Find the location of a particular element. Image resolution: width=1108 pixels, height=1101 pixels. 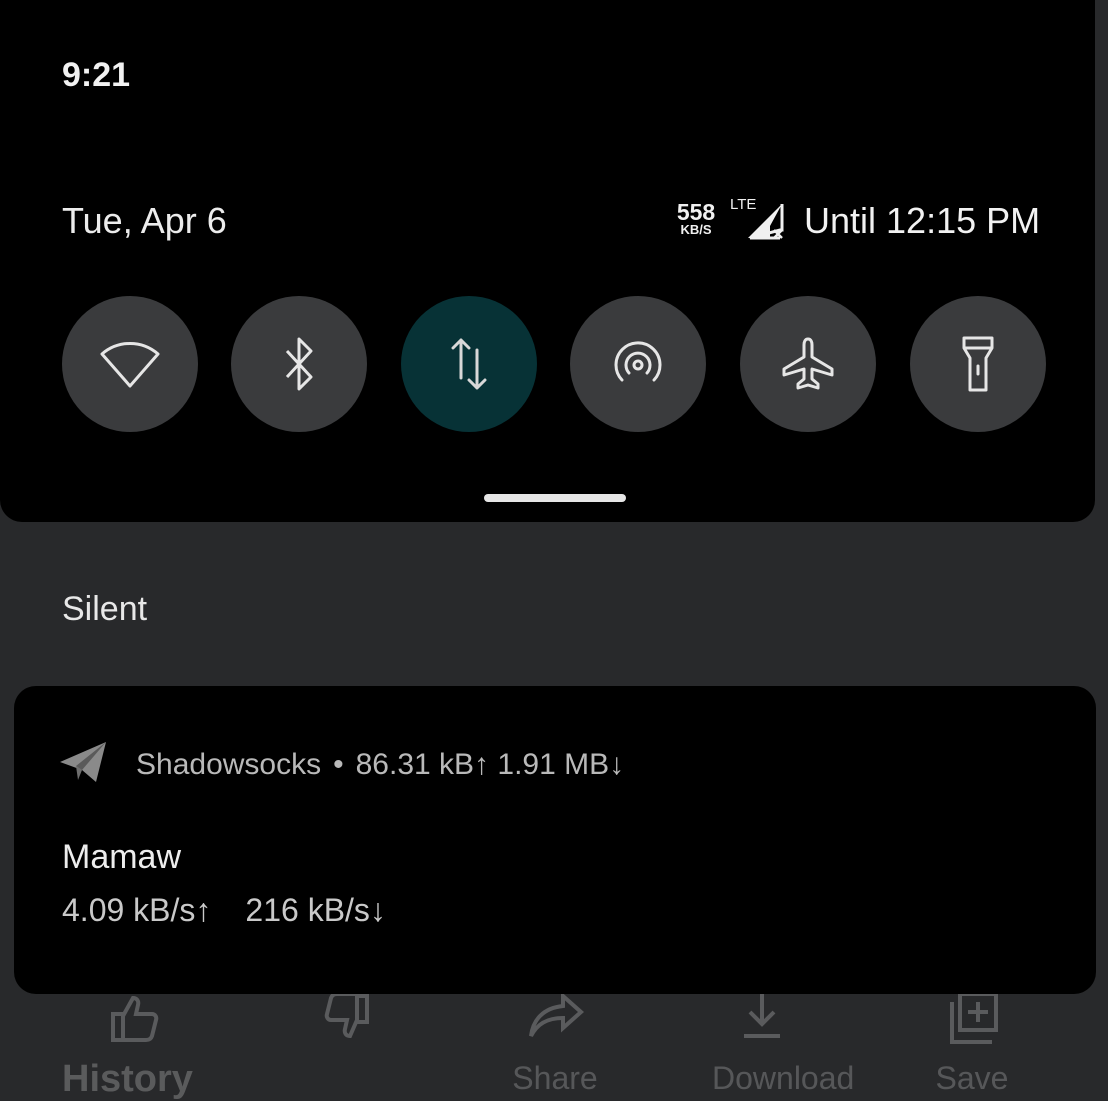

download-rate: 216 kB/s↓ is located at coordinates (315, 910).